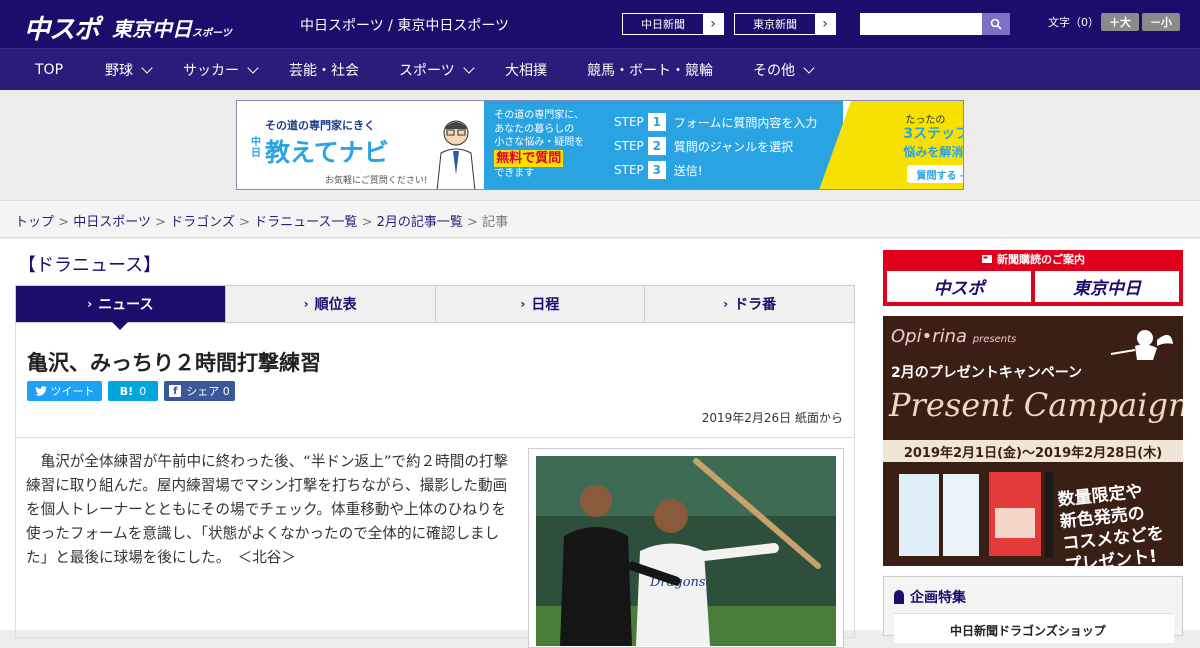 Image resolution: width=1200 pixels, height=648 pixels. What do you see at coordinates (976, 515) in the screenshot?
I see `cosmetics-products-icon` at bounding box center [976, 515].